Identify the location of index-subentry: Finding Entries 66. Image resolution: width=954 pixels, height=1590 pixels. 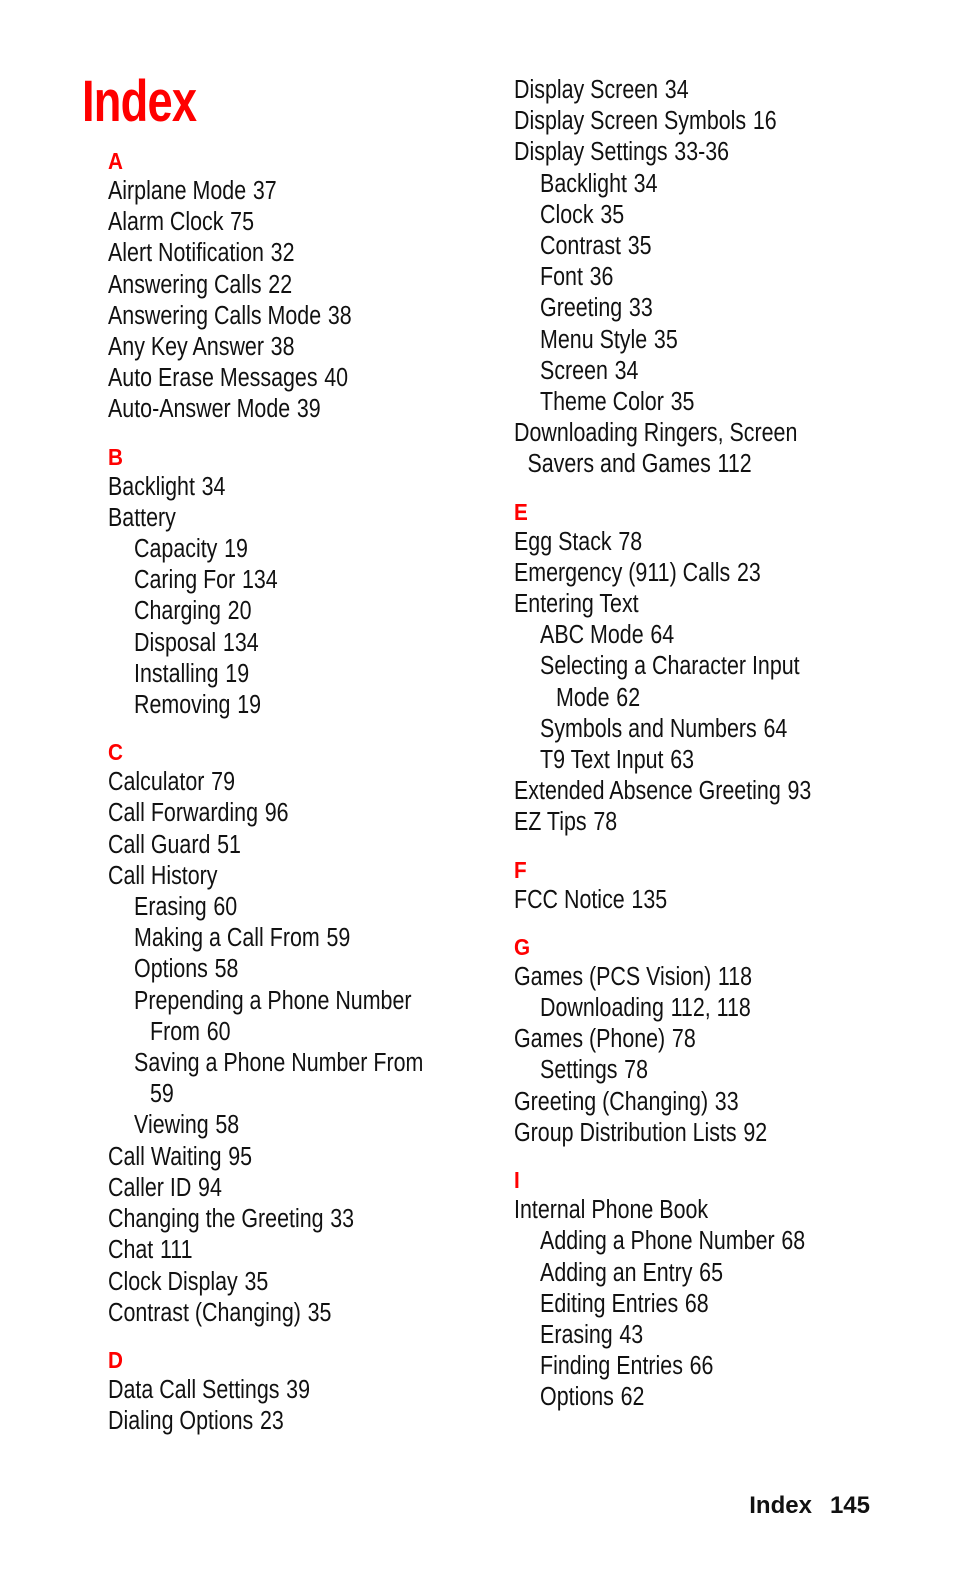
(728, 1366).